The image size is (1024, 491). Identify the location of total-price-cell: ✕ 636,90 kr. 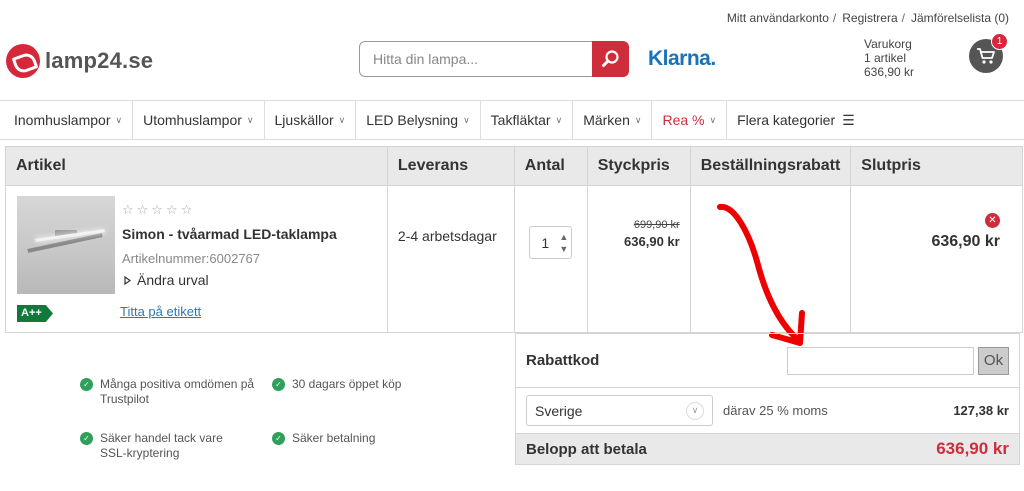
(936, 259).